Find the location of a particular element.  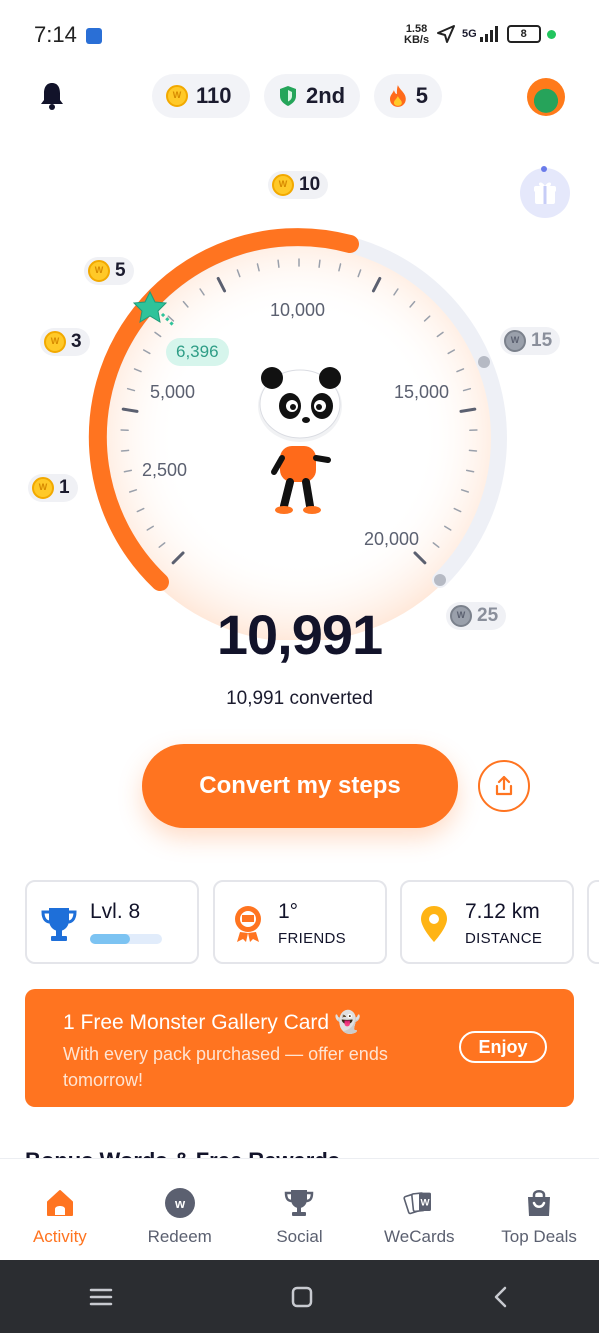

next-card-partial is located at coordinates (593, 922).